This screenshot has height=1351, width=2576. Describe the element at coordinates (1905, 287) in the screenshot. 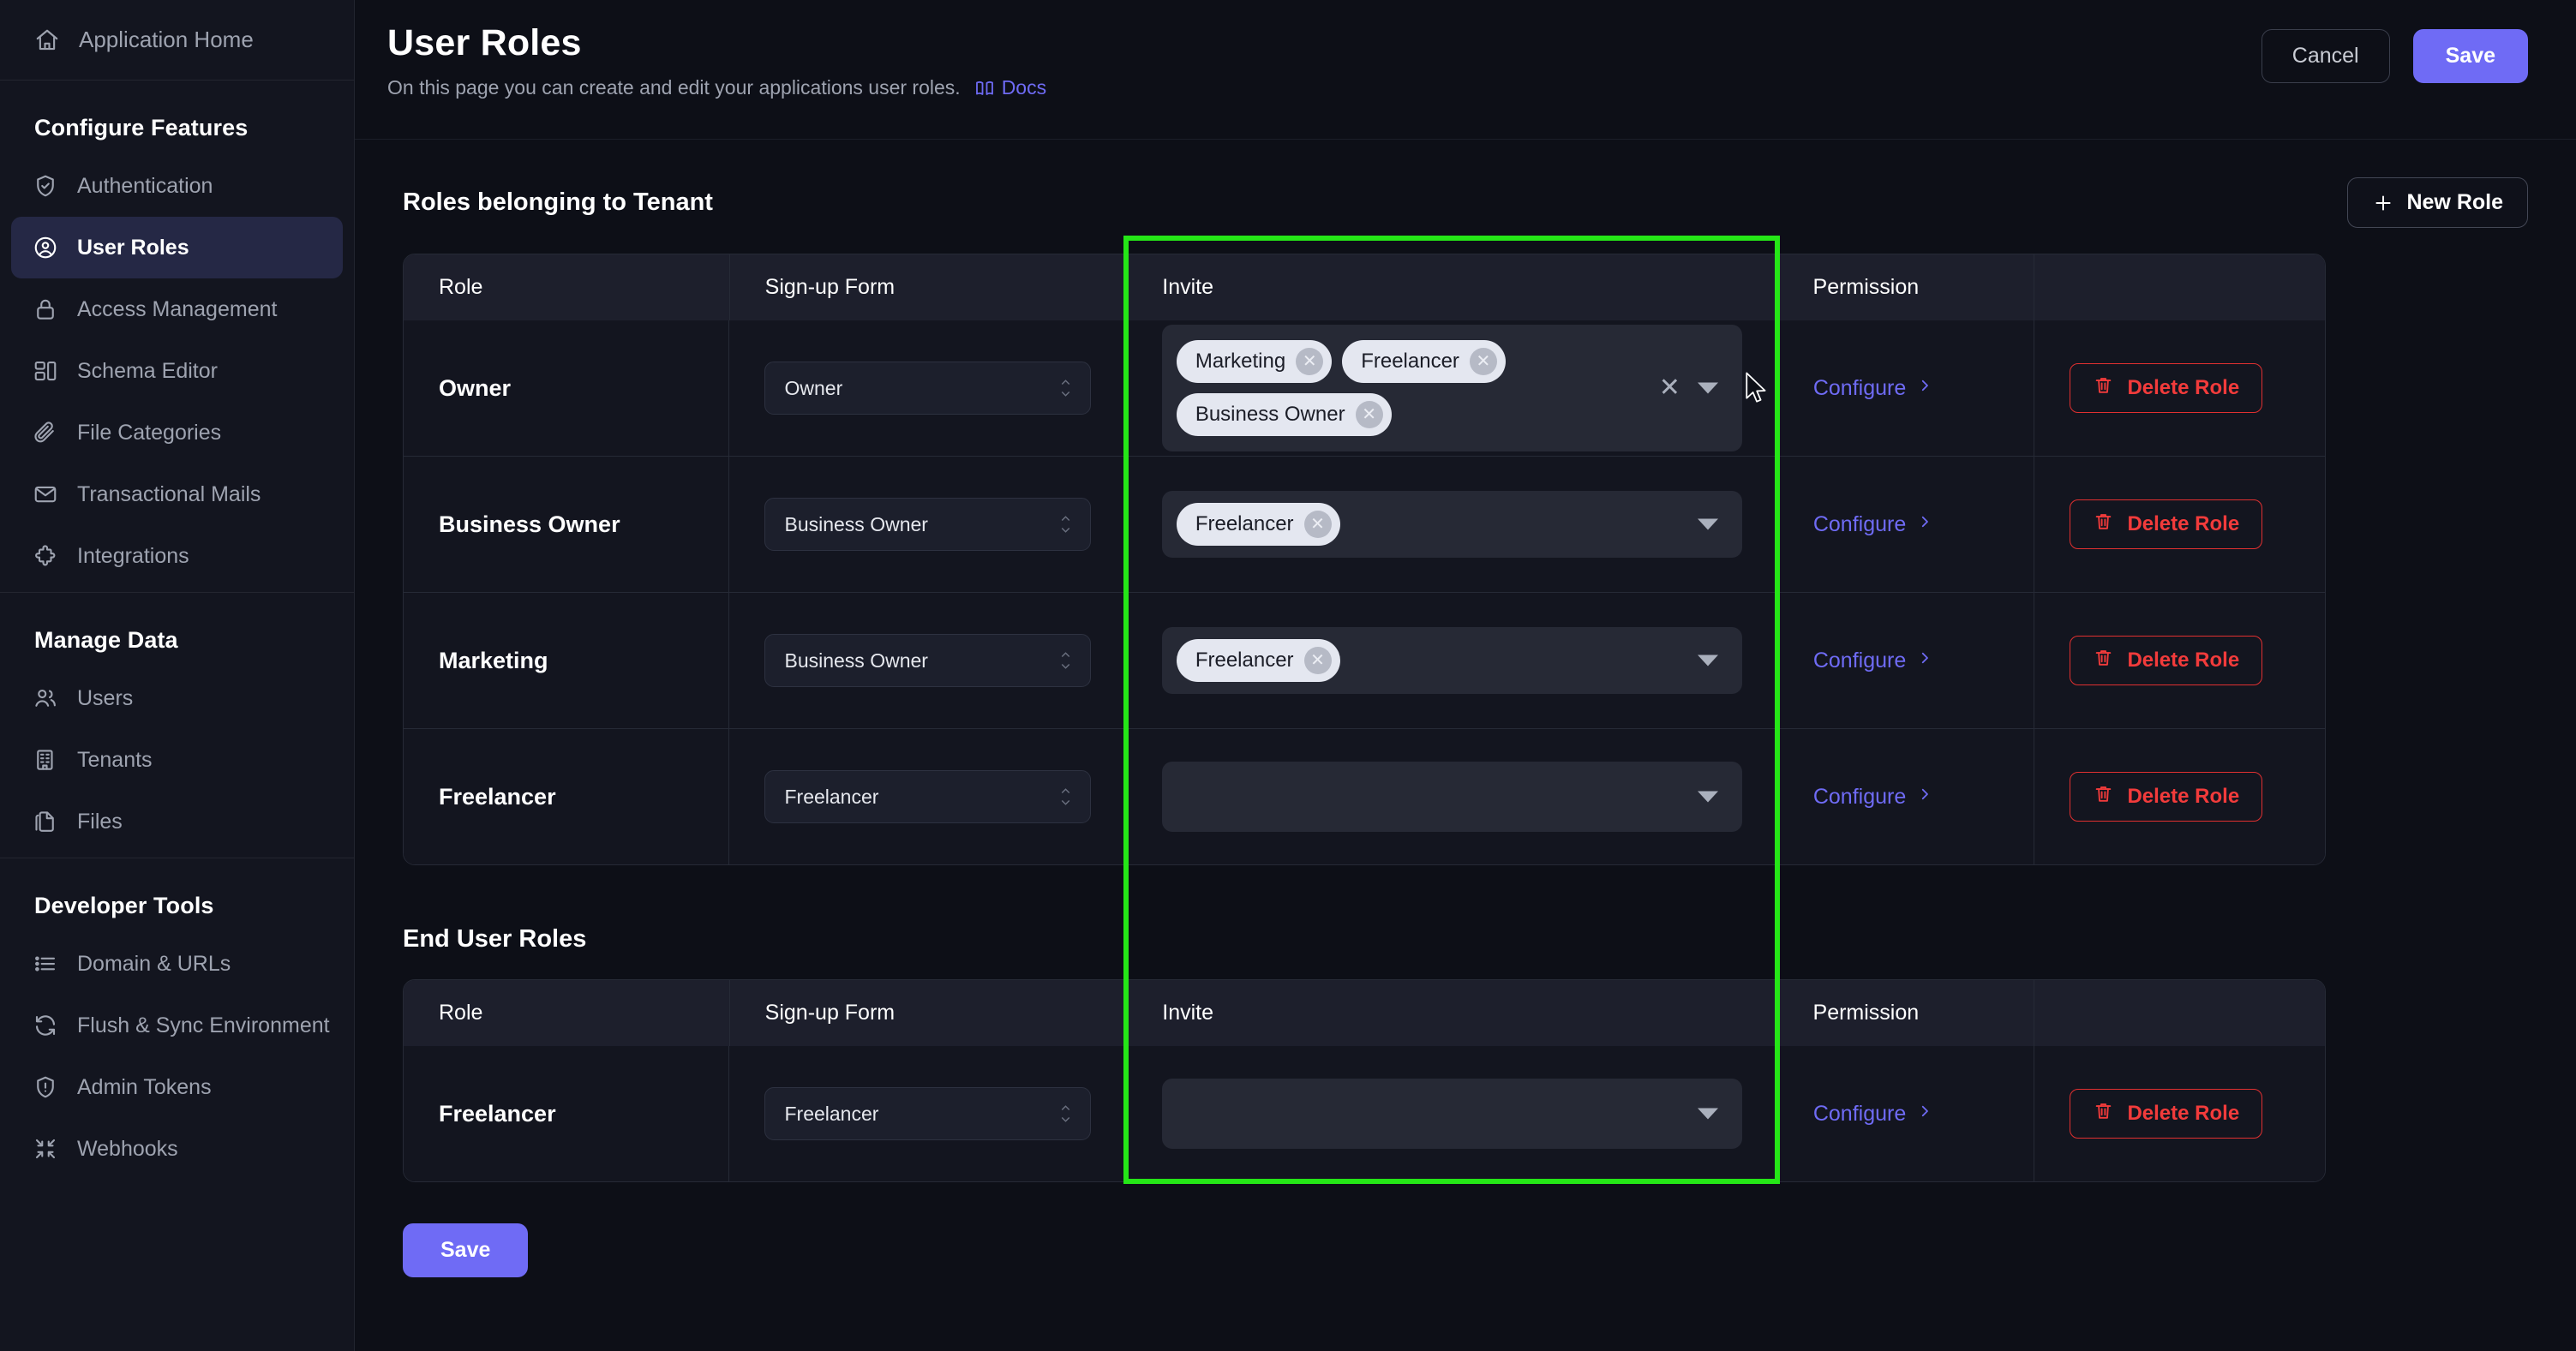

I see `column-header-permission: Permission` at that location.